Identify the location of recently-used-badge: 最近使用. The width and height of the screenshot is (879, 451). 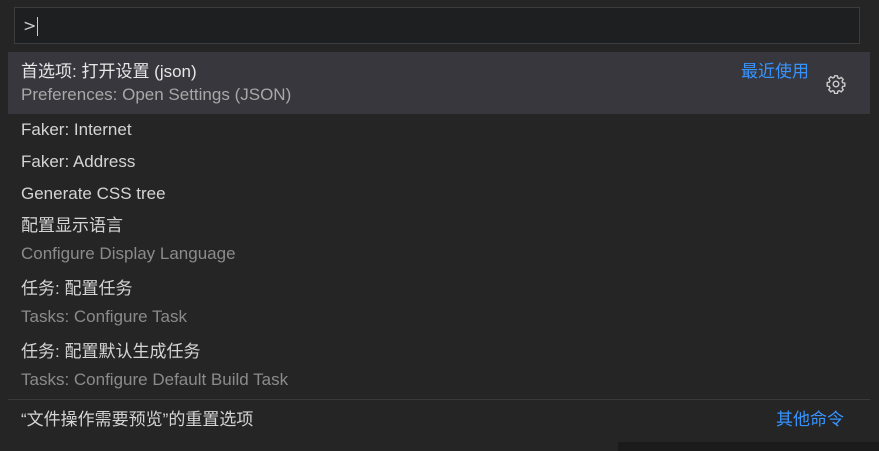
(775, 71).